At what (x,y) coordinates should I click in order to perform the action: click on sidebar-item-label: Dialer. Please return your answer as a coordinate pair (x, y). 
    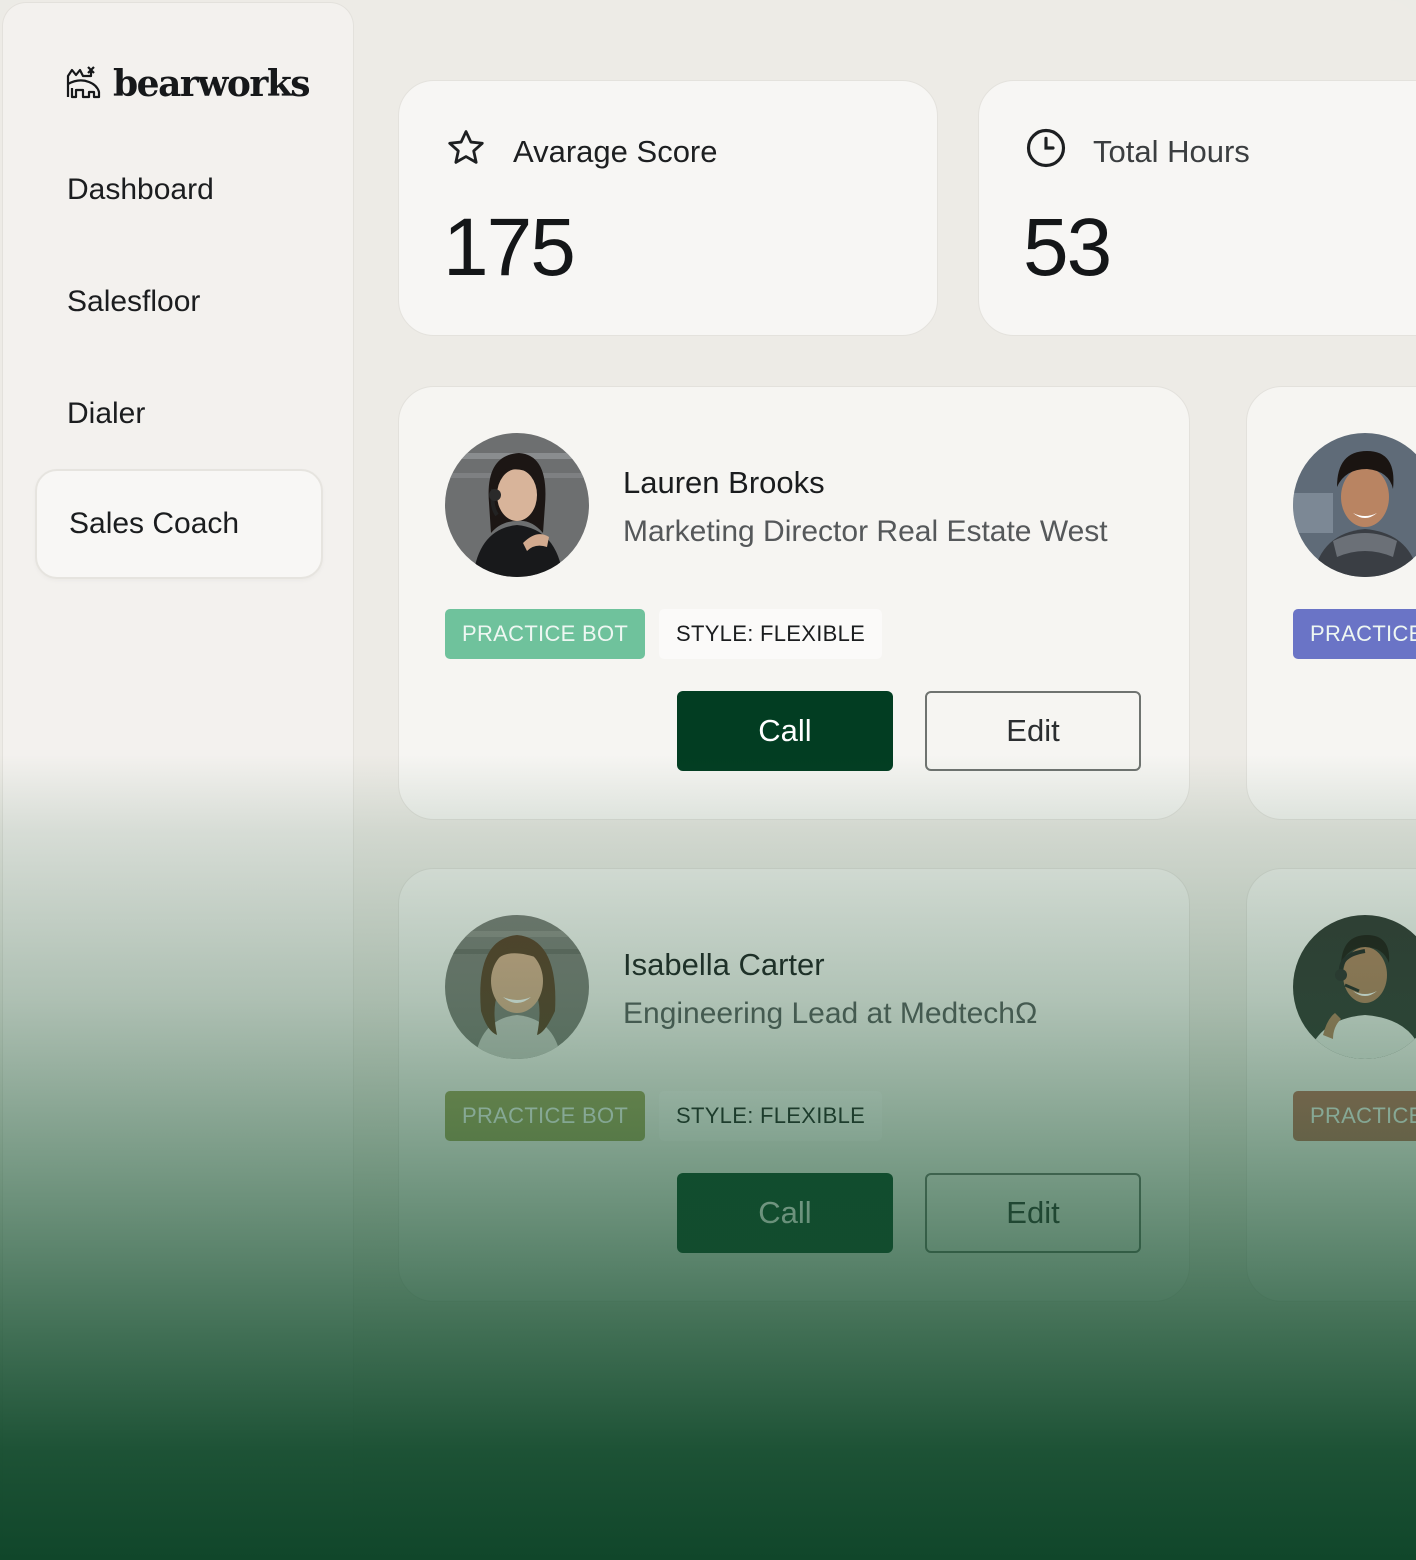
    Looking at the image, I should click on (106, 413).